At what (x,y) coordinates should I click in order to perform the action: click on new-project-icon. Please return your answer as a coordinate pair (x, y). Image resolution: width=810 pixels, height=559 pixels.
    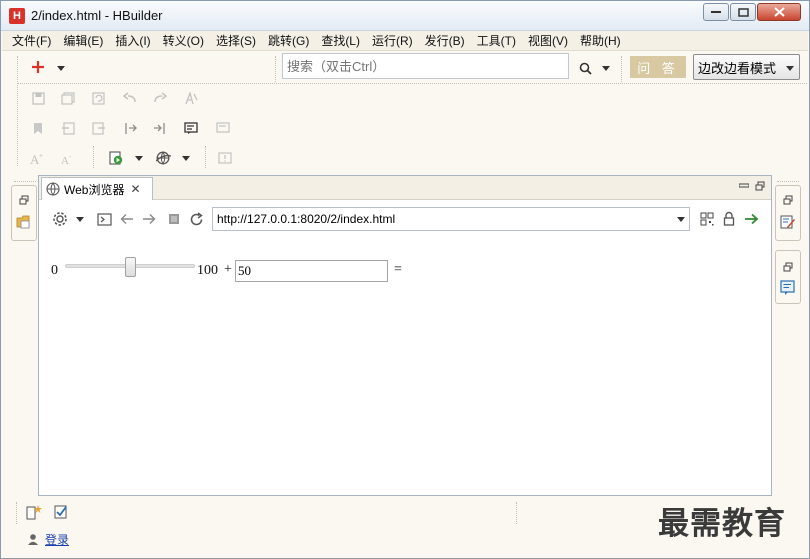
    Looking at the image, I should click on (34, 512).